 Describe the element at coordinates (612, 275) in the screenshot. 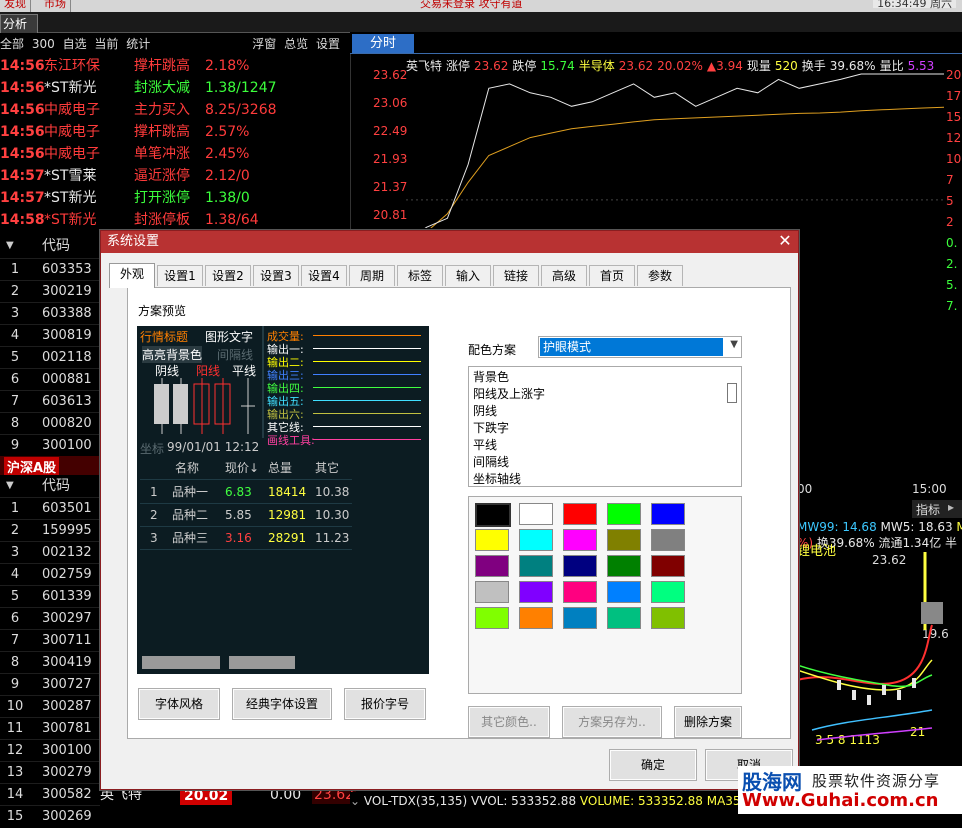

I see `tab-10: 首页` at that location.